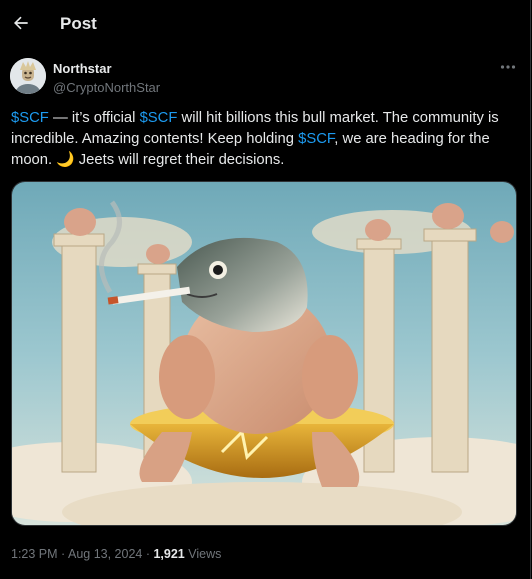  I want to click on arrow-left-icon, so click(21, 23).